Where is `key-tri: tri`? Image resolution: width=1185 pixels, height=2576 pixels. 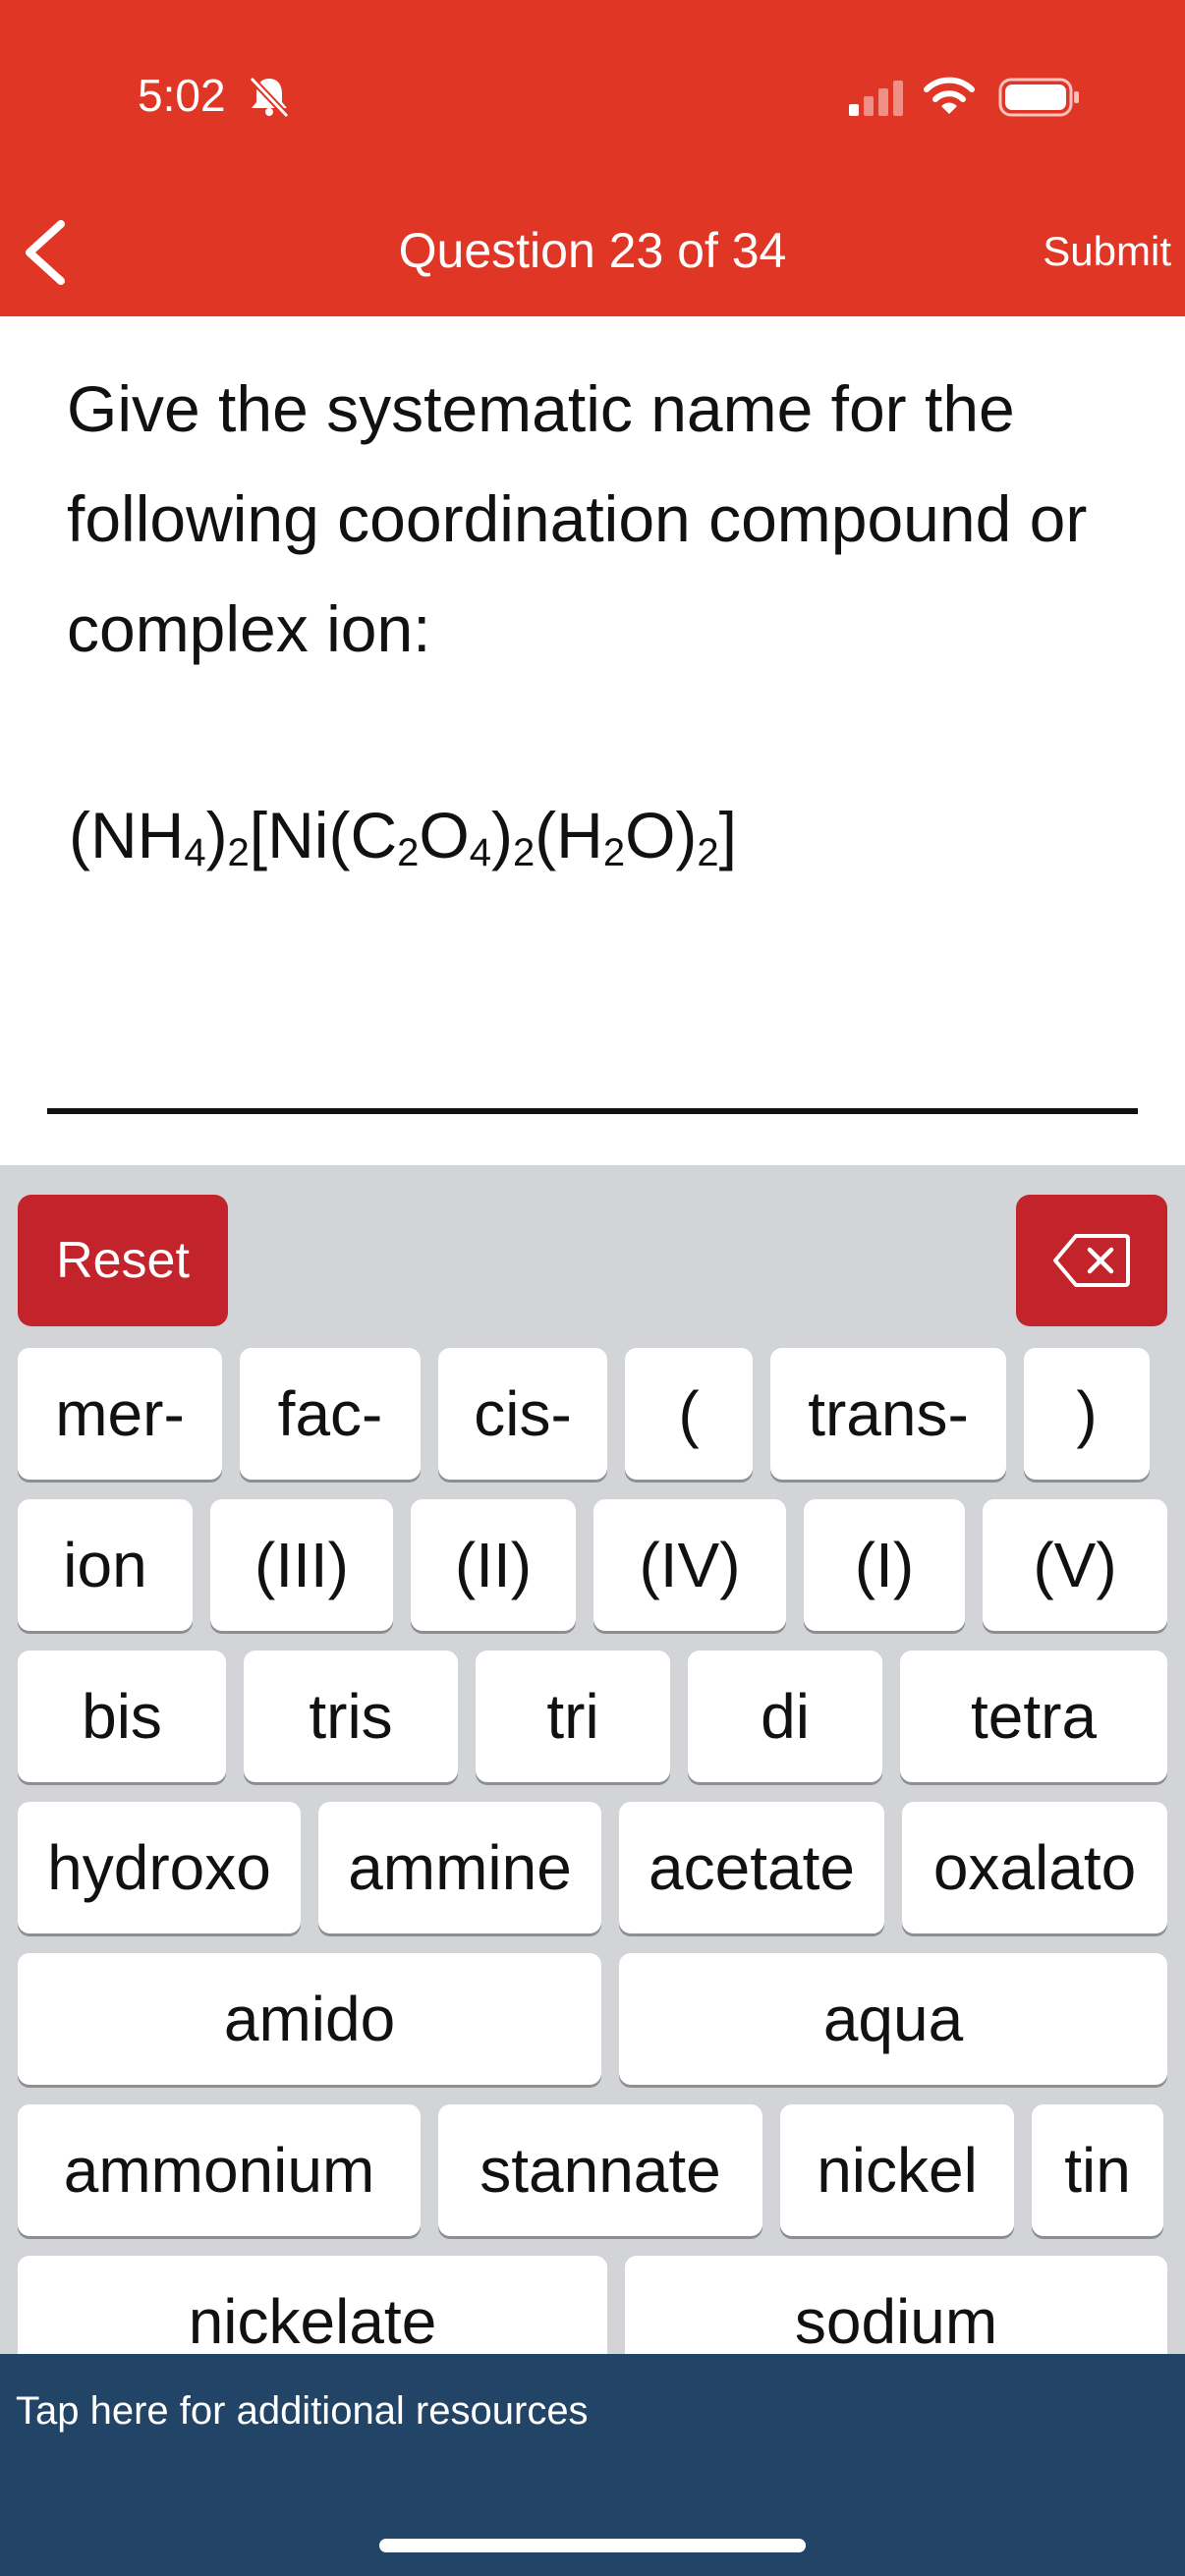 key-tri: tri is located at coordinates (573, 1716).